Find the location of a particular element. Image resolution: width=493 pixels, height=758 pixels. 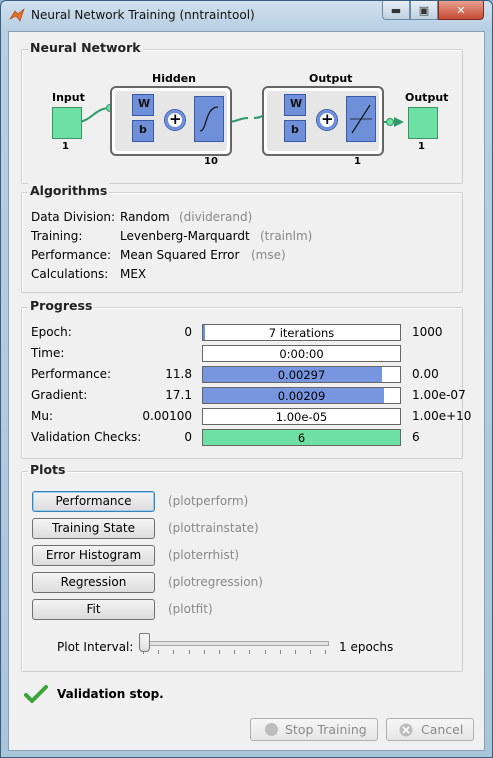

performance-label: Performance: is located at coordinates (71, 255).